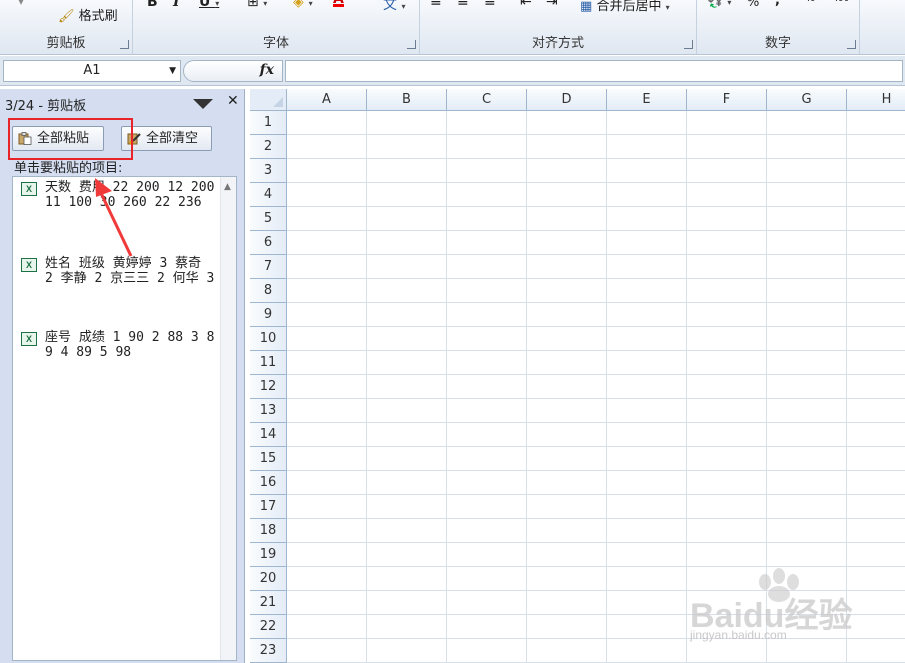 Image resolution: width=905 pixels, height=663 pixels. I want to click on column-header: B, so click(407, 100).